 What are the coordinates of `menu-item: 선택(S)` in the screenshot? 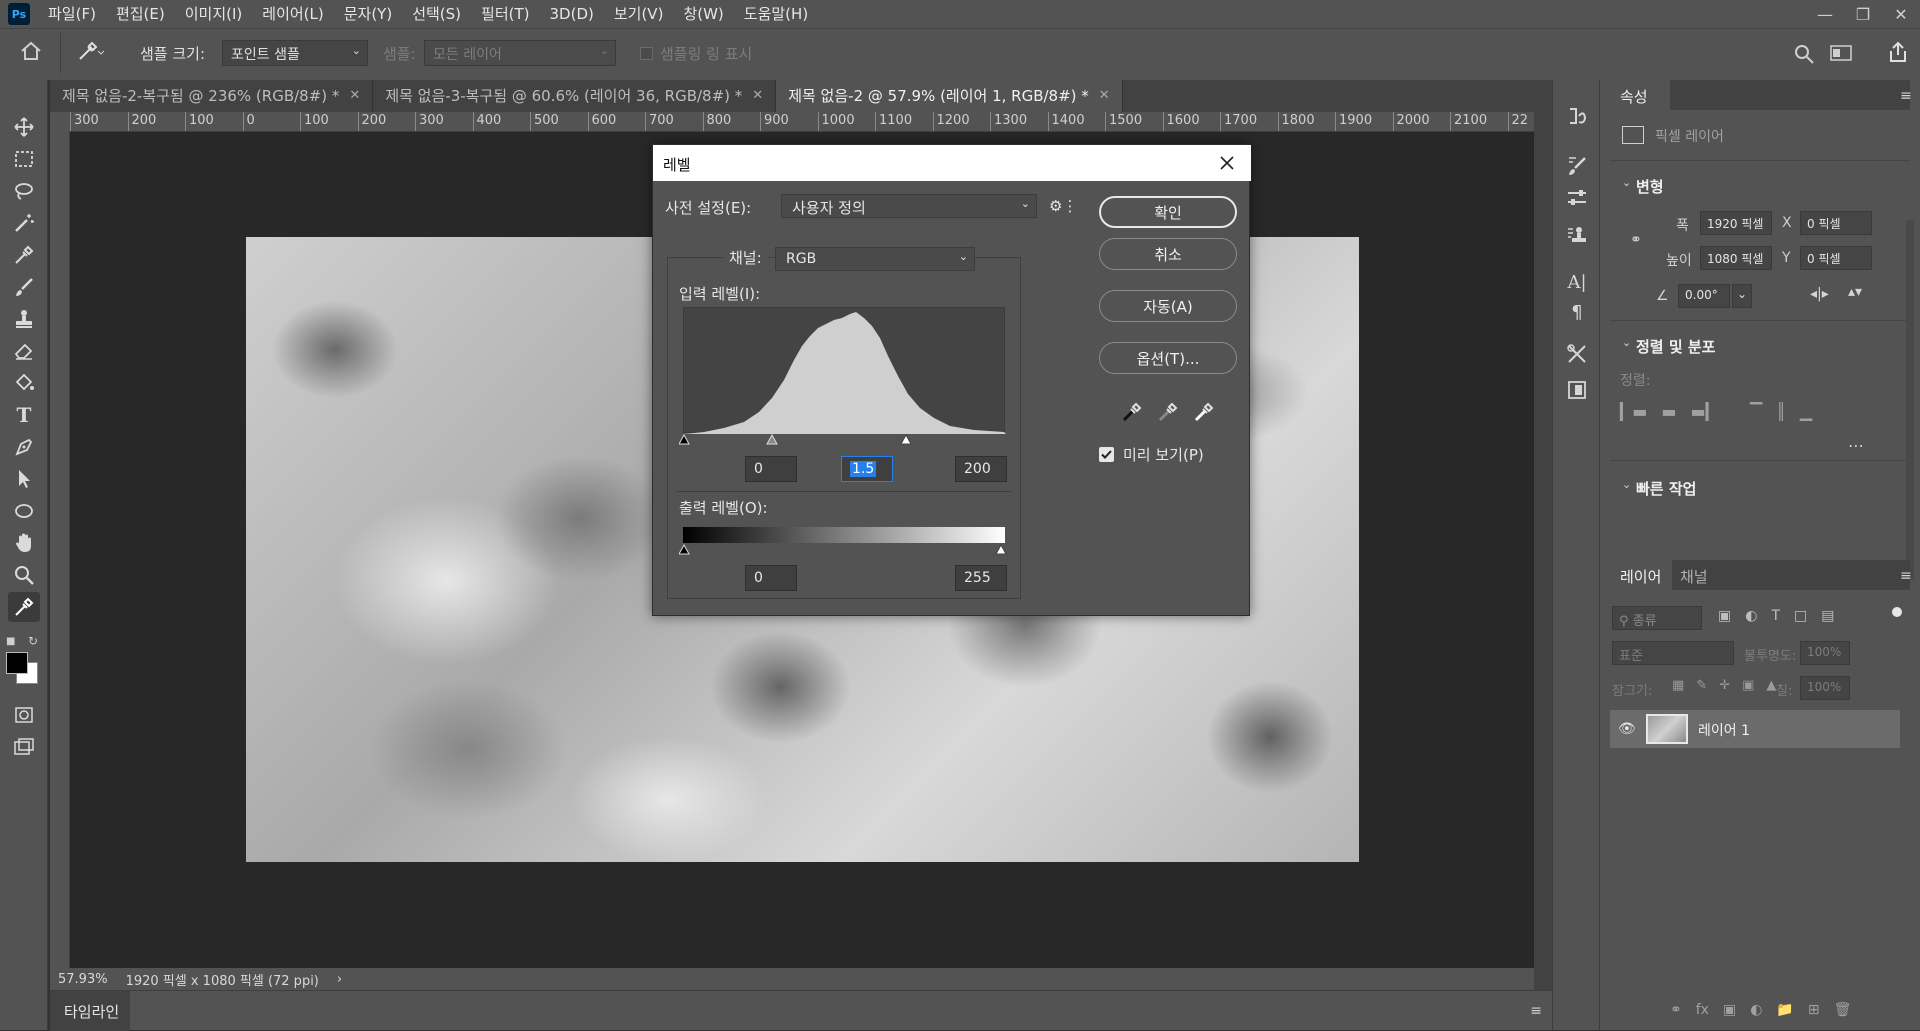 It's located at (436, 14).